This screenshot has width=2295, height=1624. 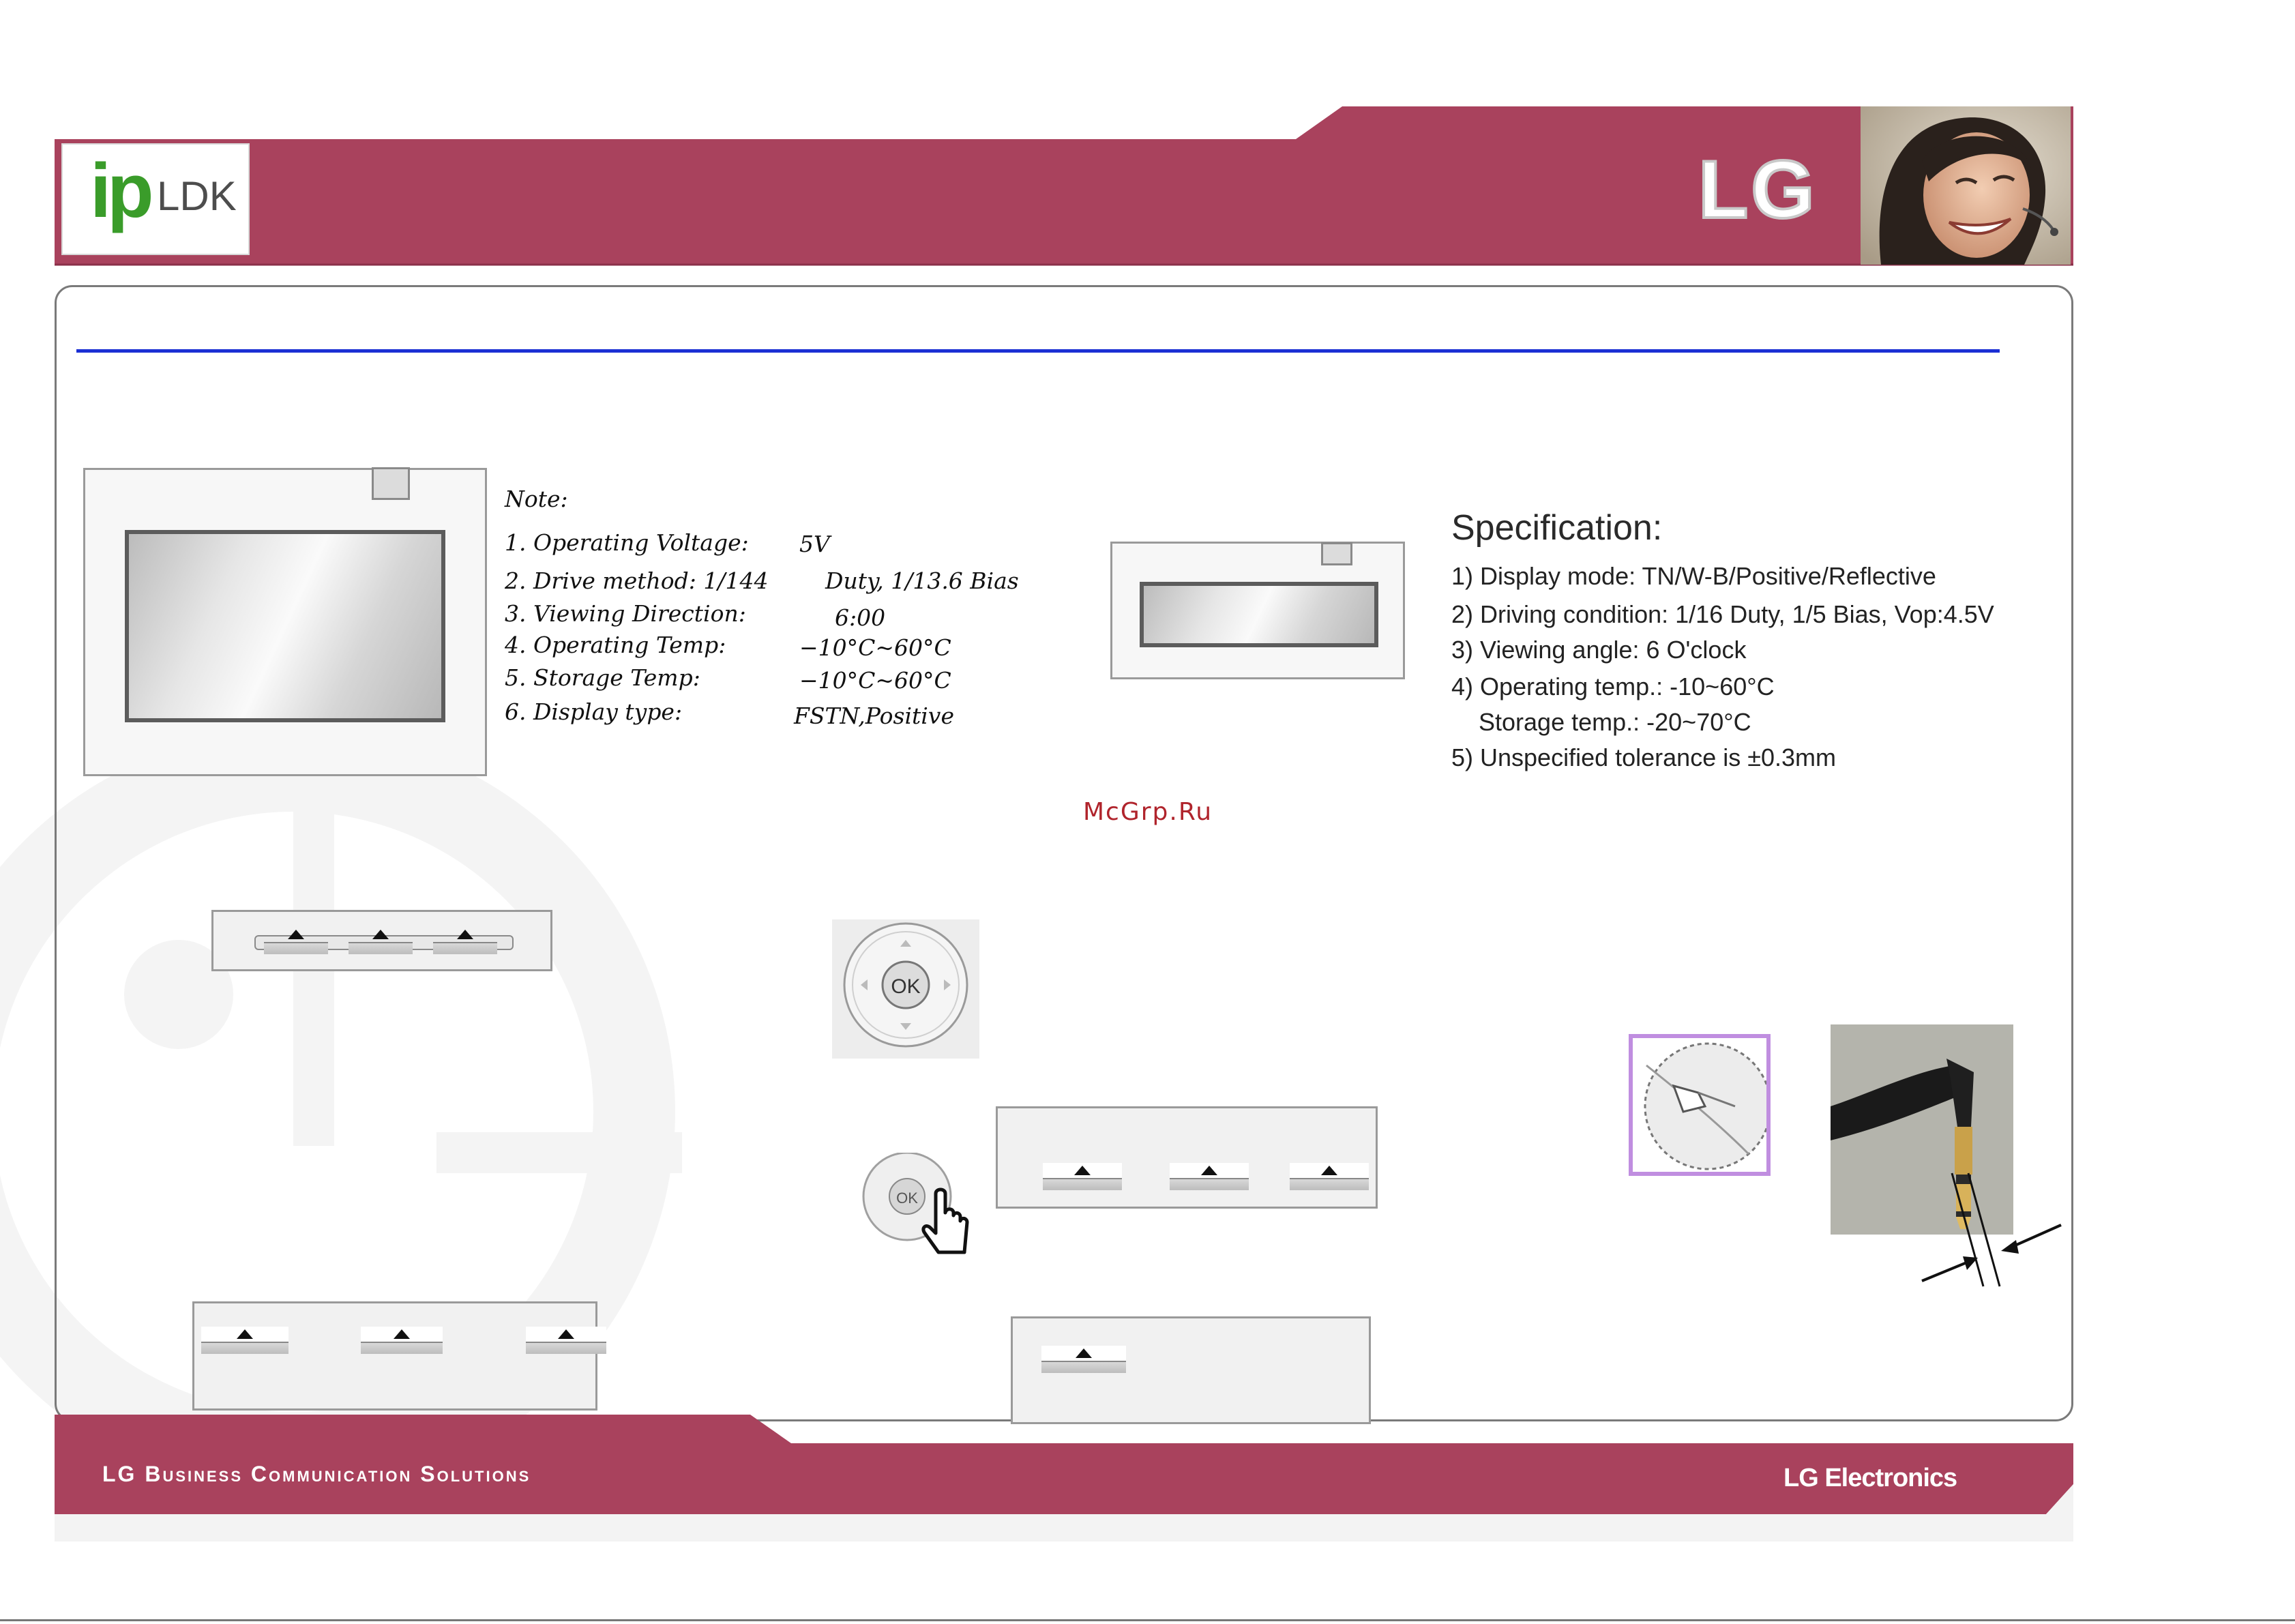 What do you see at coordinates (924, 1210) in the screenshot?
I see `navigation-key-small: OK` at bounding box center [924, 1210].